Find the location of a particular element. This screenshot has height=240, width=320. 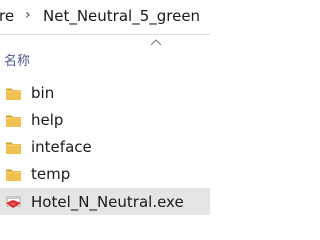

breadcrumb-current: Net_Neutral_5_green is located at coordinates (121, 16).